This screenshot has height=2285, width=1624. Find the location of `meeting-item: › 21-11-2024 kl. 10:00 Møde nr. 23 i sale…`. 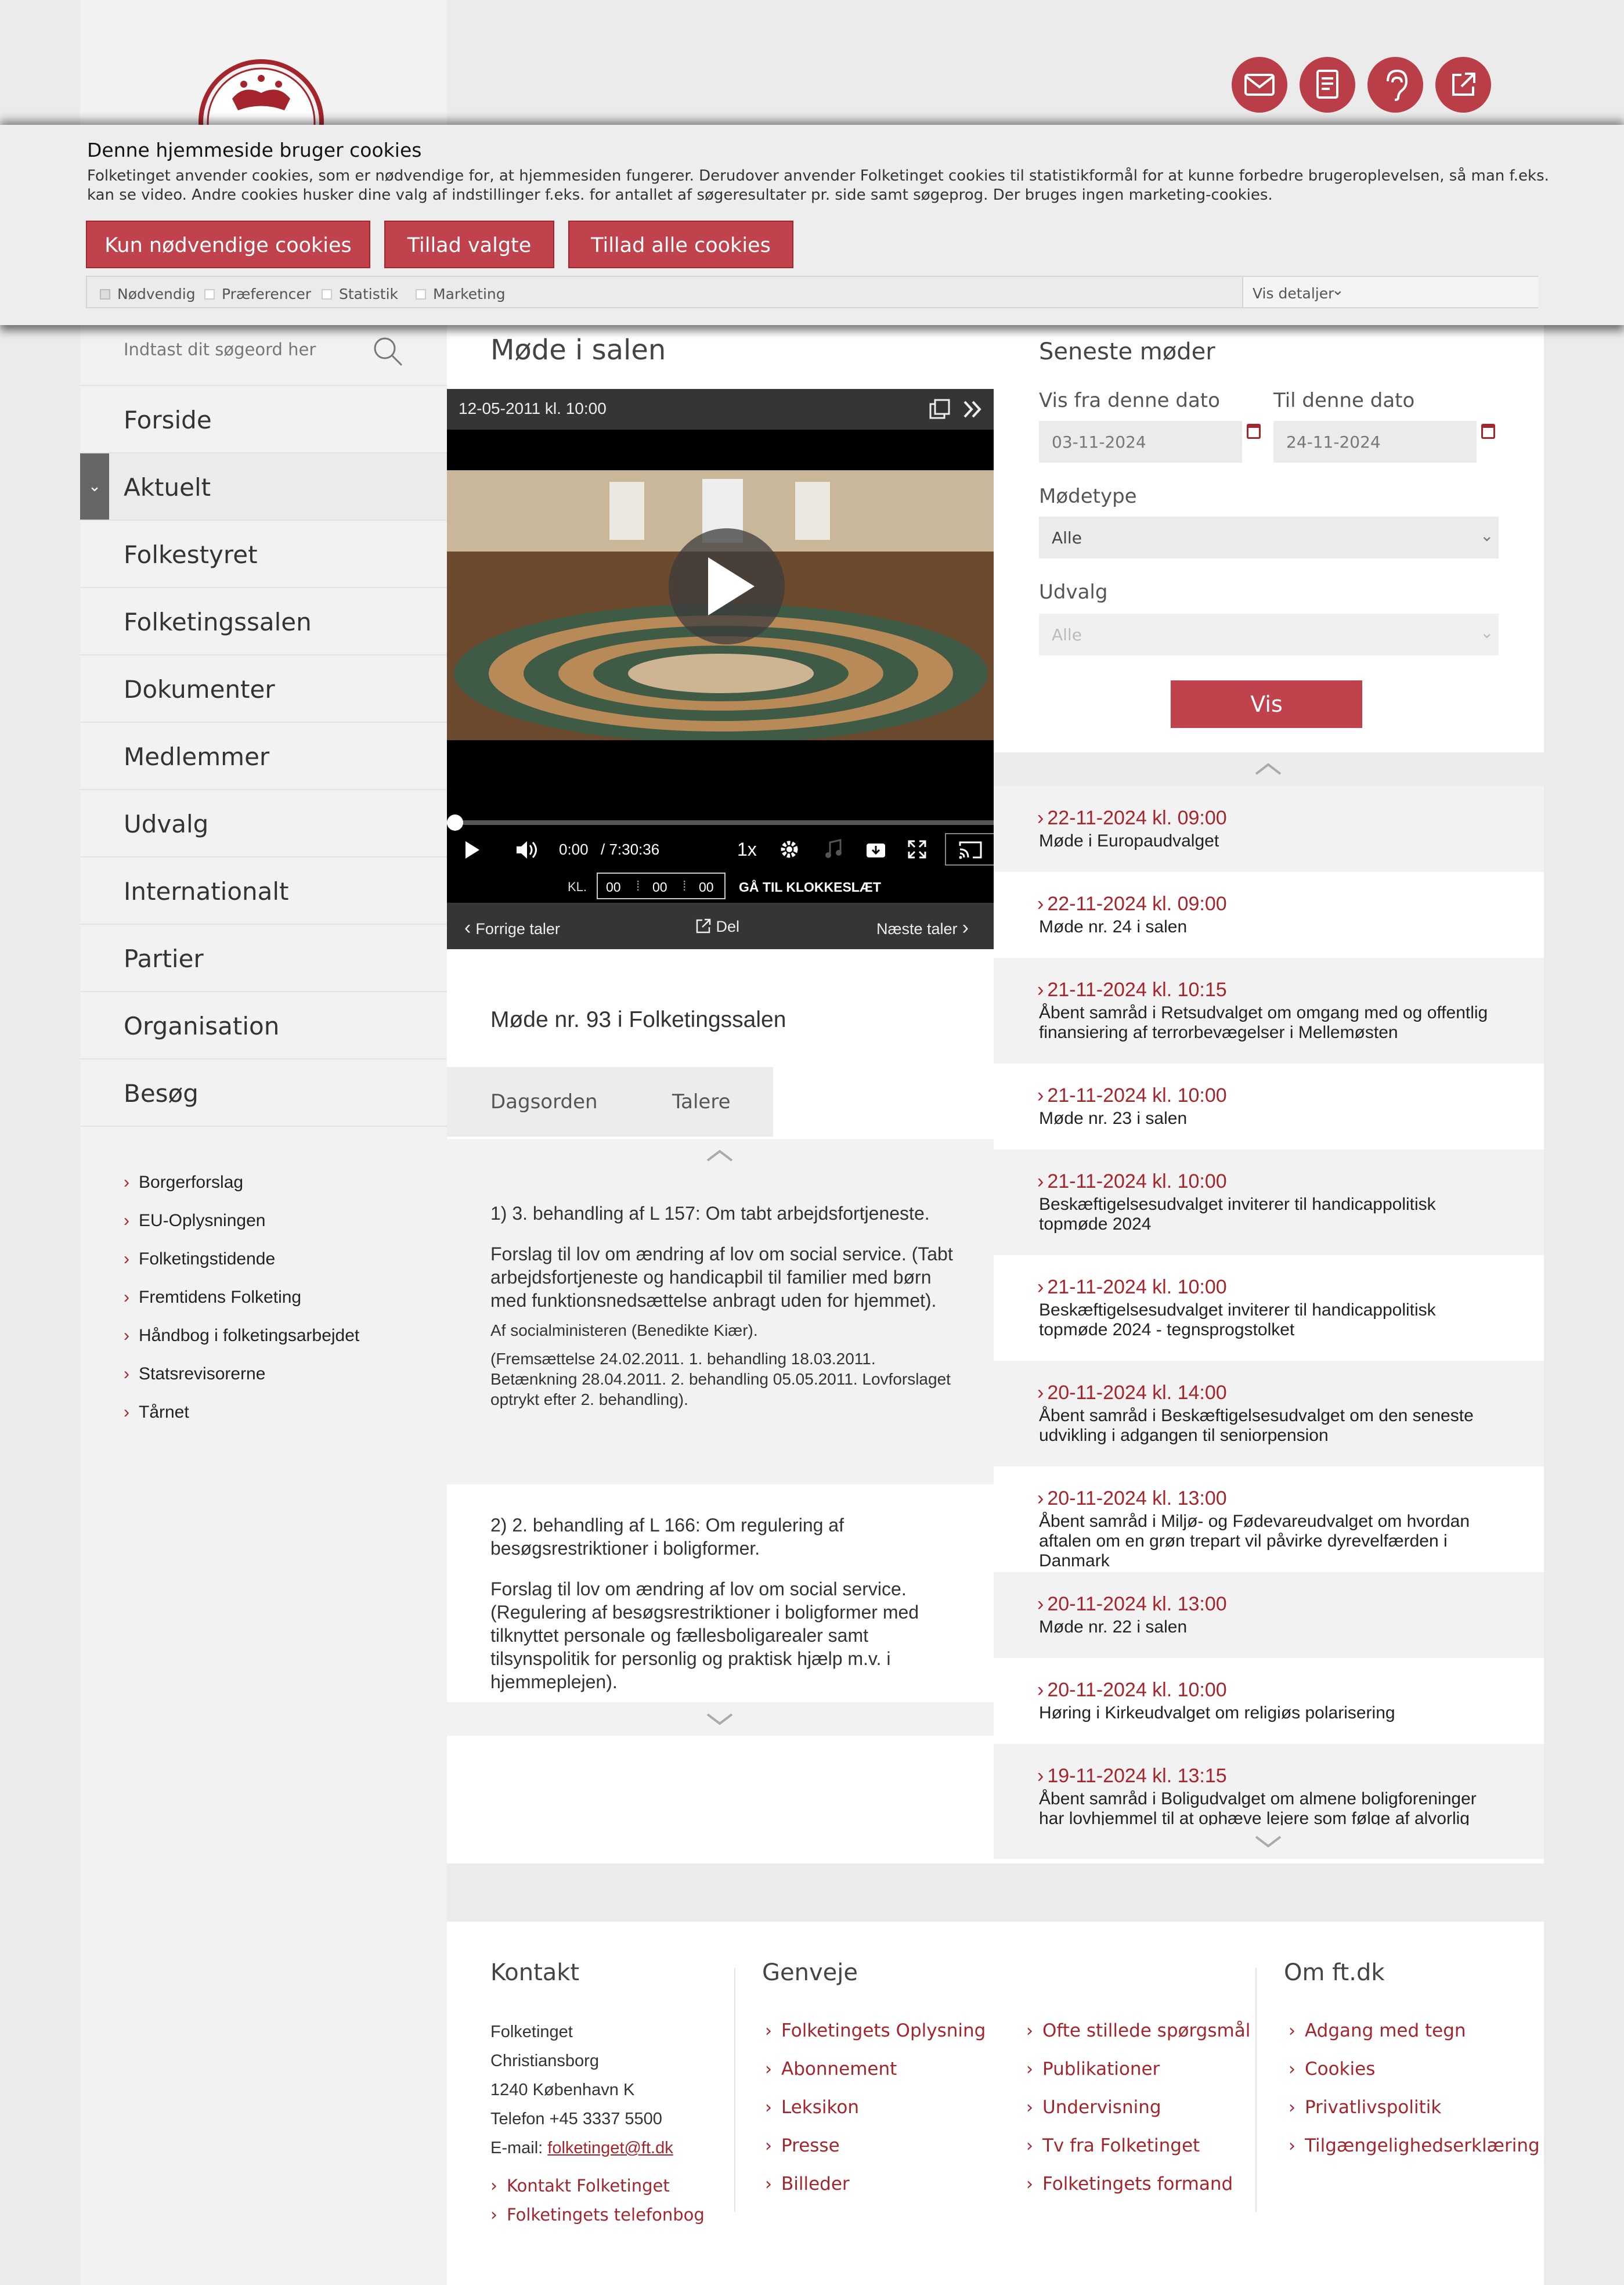

meeting-item: › 21-11-2024 kl. 10:00 Møde nr. 23 i sale… is located at coordinates (1269, 1106).